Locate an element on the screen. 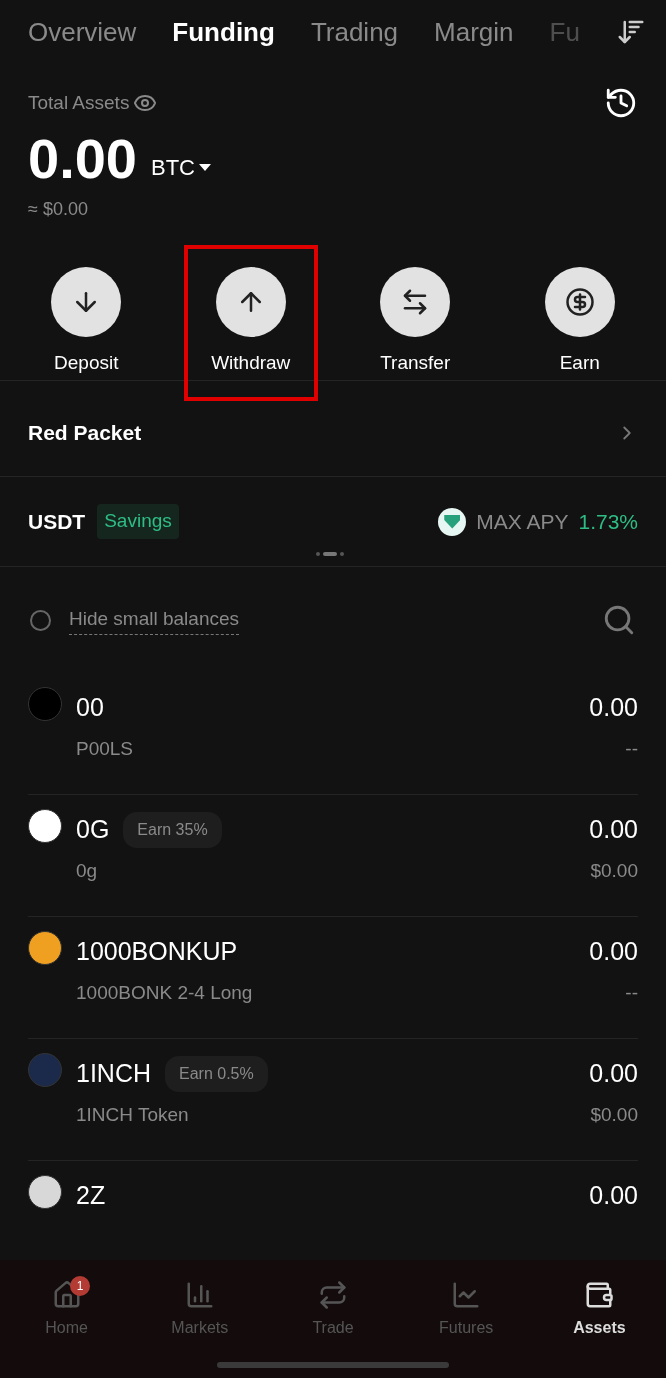  coin-name: P00LS is located at coordinates (105, 748).